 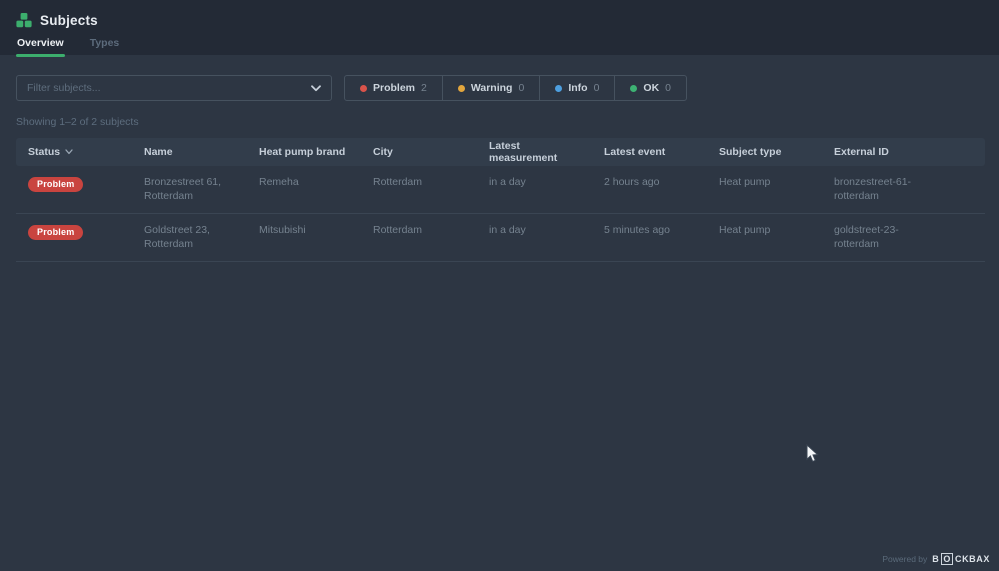 What do you see at coordinates (961, 559) in the screenshot?
I see `blockbax-logo: B O CKBAX` at bounding box center [961, 559].